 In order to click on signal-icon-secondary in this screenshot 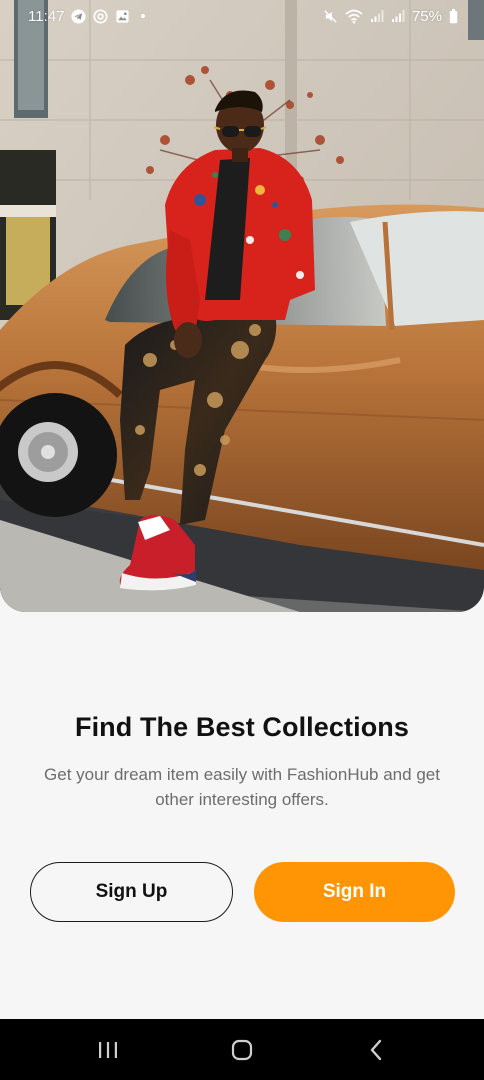, I will do `click(398, 16)`.